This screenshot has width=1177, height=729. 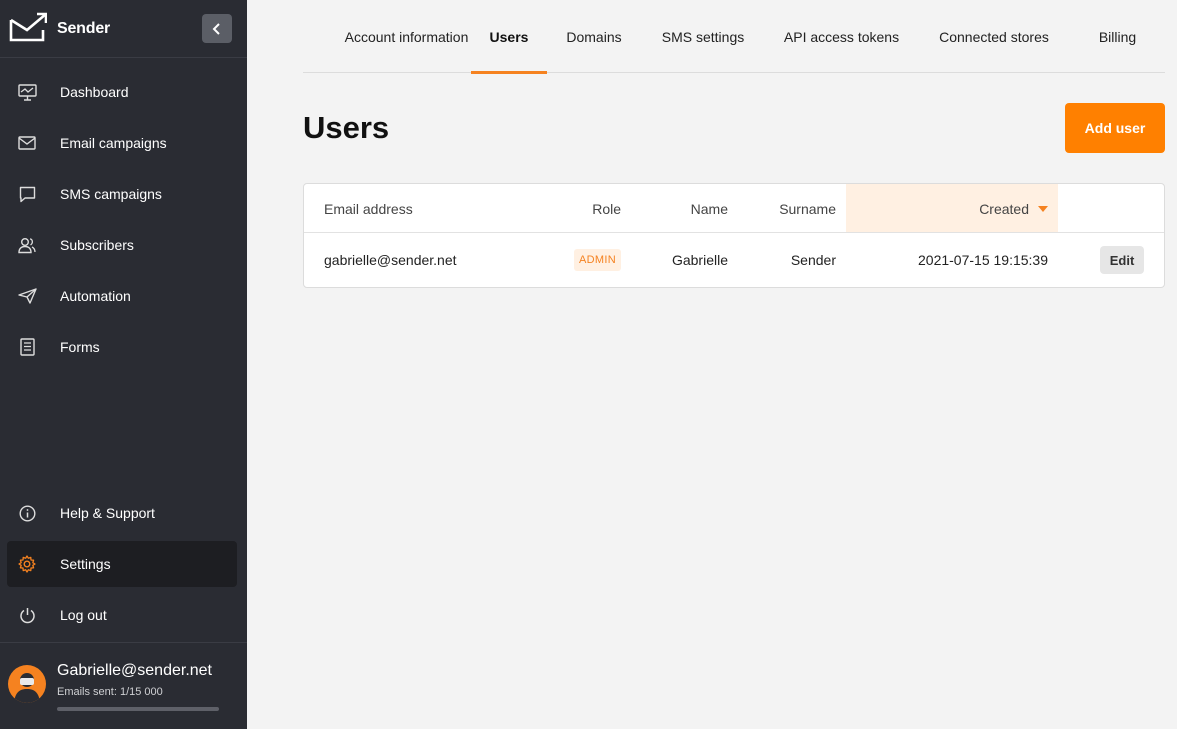 I want to click on sidebar-item-label: SMS campaigns, so click(x=111, y=194).